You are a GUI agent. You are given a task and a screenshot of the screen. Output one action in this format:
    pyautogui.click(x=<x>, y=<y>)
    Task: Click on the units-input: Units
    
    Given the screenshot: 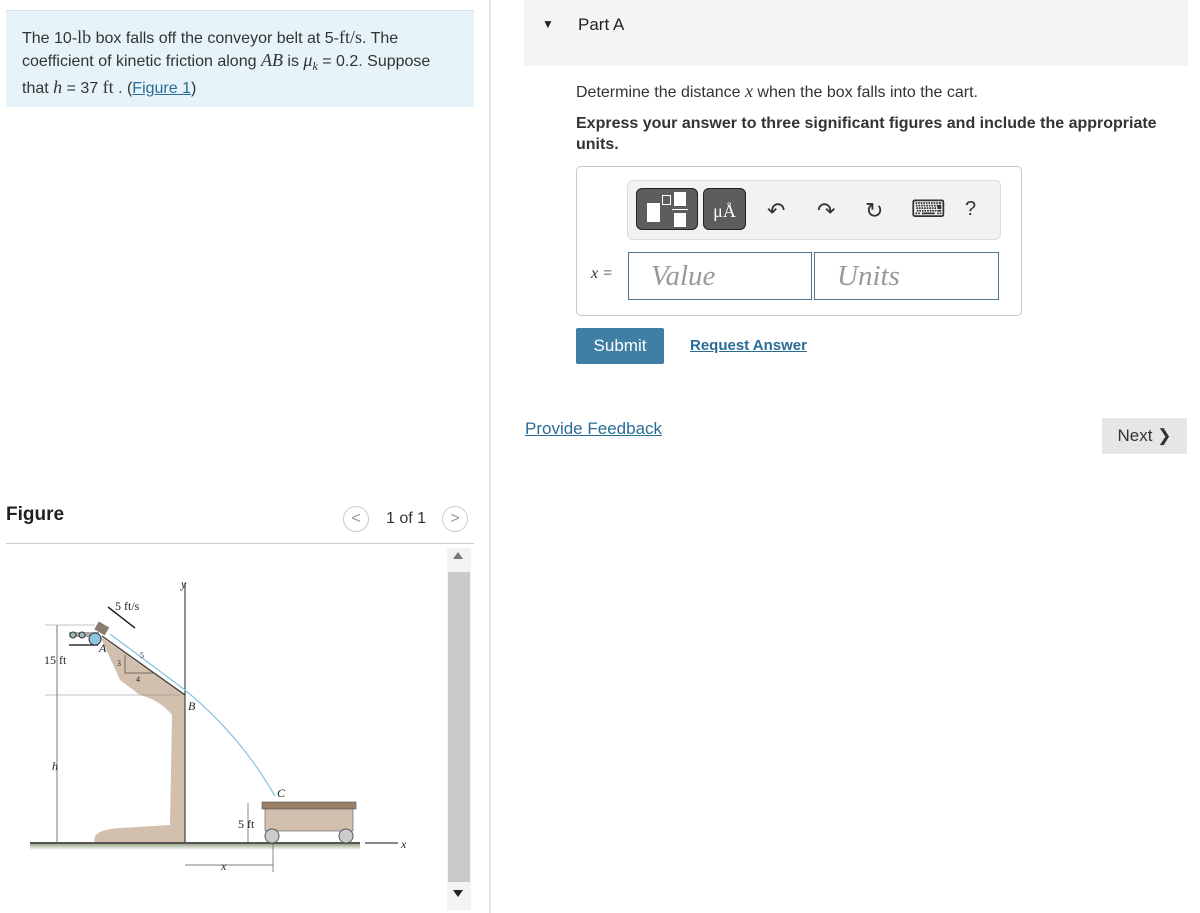 What is the action you would take?
    pyautogui.click(x=906, y=276)
    